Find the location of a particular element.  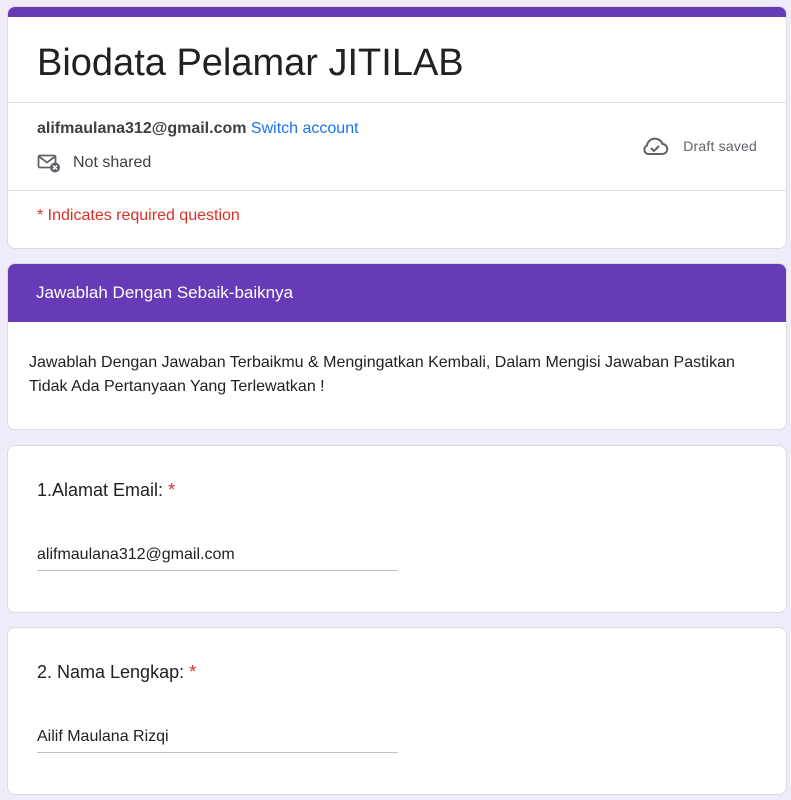

full-name-answer-input: Ailif Maulana Rizqi is located at coordinates (217, 740).